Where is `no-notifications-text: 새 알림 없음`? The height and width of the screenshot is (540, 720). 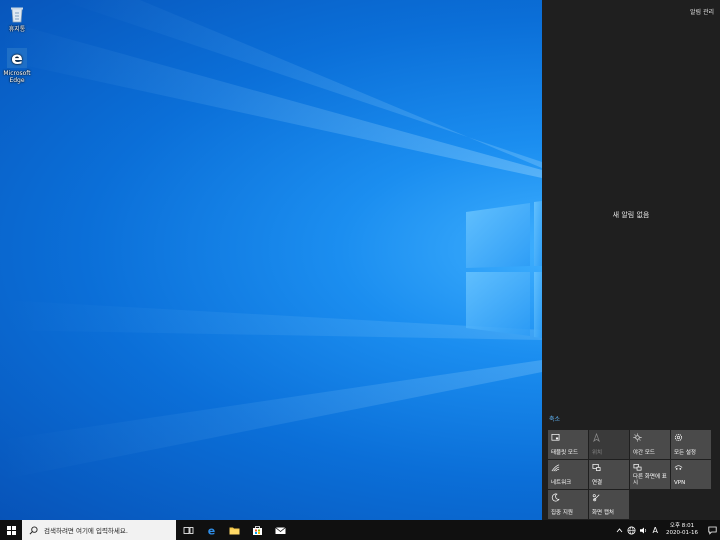 no-notifications-text: 새 알림 없음 is located at coordinates (631, 215).